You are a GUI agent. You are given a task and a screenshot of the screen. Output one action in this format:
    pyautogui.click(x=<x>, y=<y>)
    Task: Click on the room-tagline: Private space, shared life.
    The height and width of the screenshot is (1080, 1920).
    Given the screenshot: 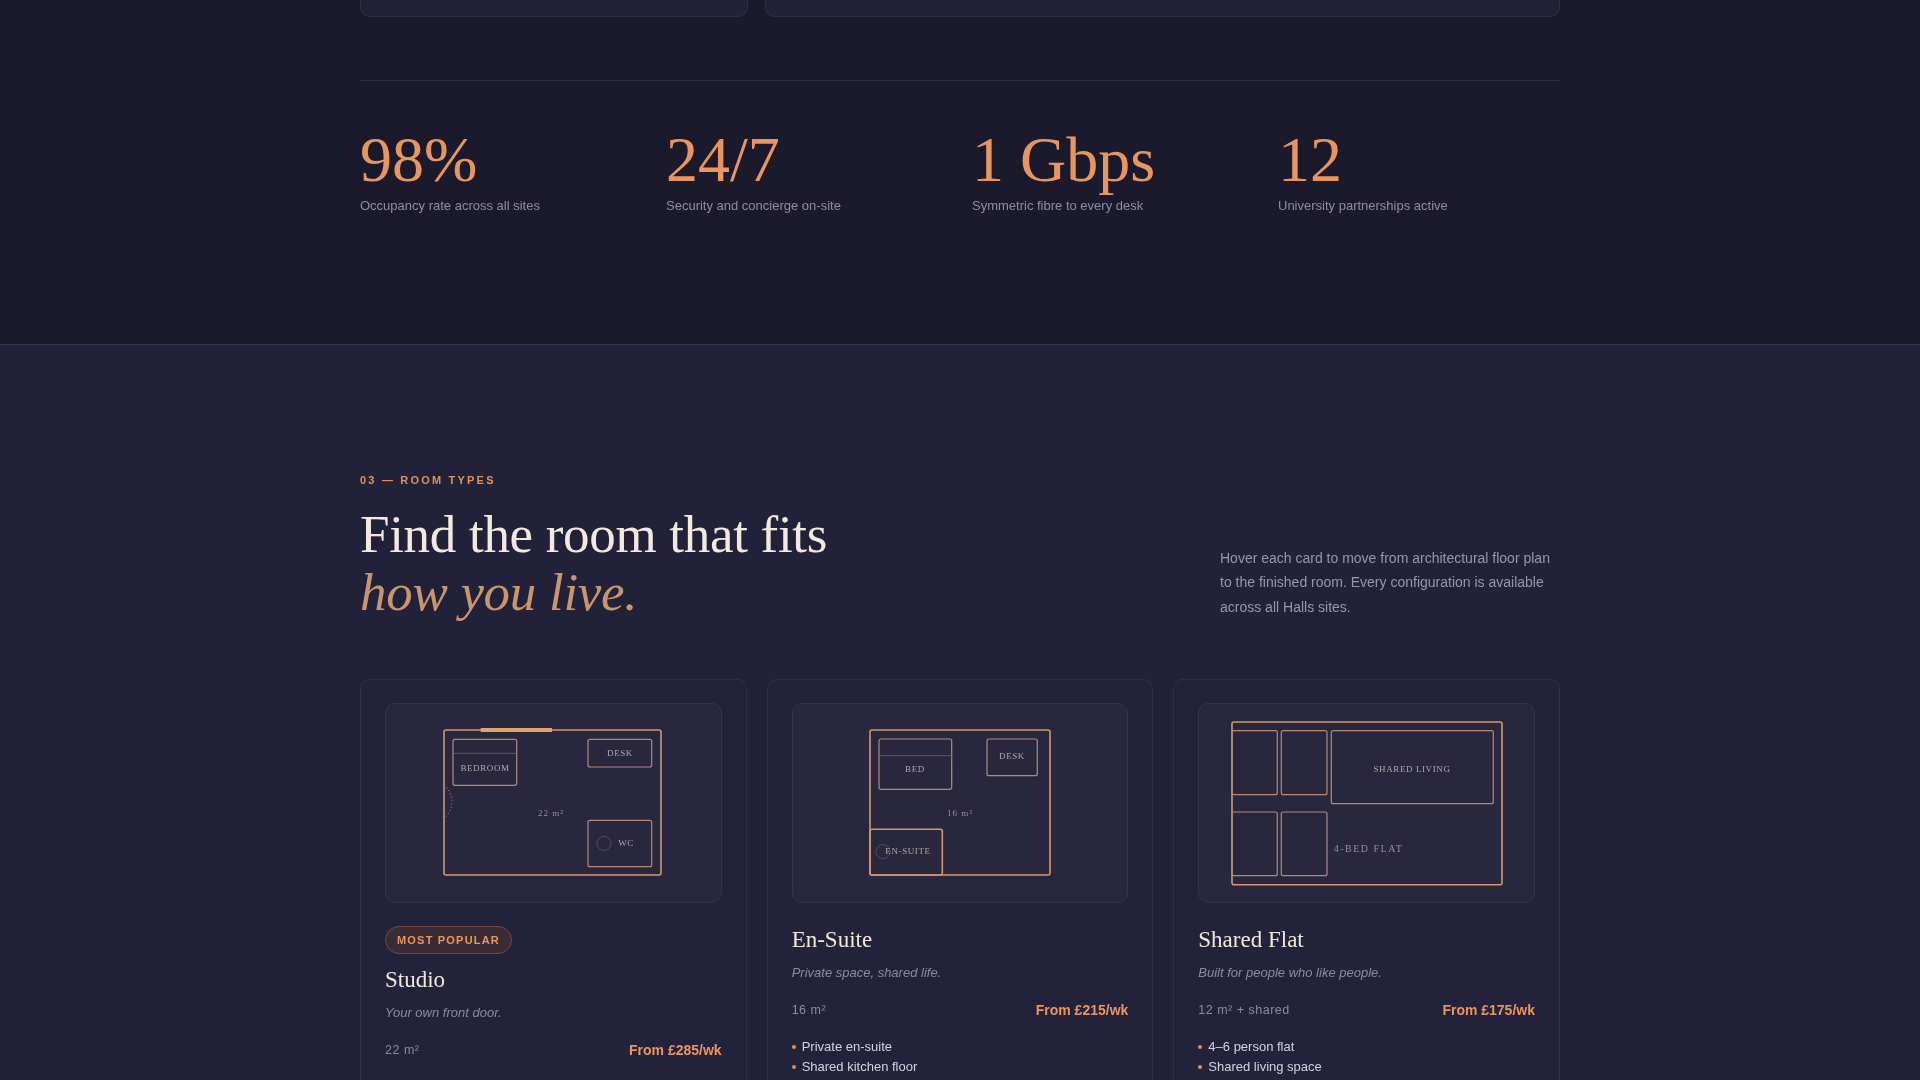 What is the action you would take?
    pyautogui.click(x=866, y=973)
    